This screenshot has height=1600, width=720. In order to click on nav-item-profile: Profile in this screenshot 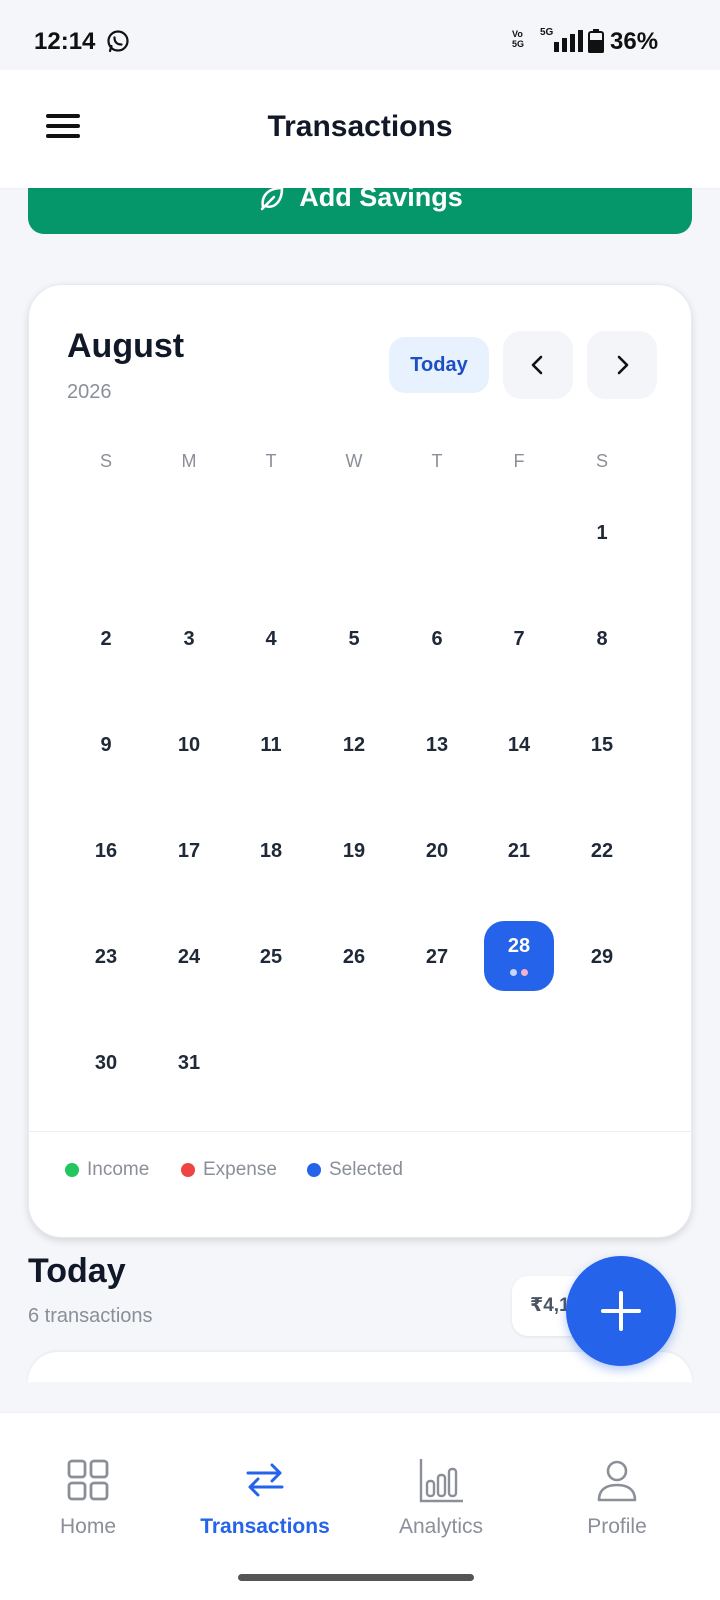, I will do `click(617, 1498)`.